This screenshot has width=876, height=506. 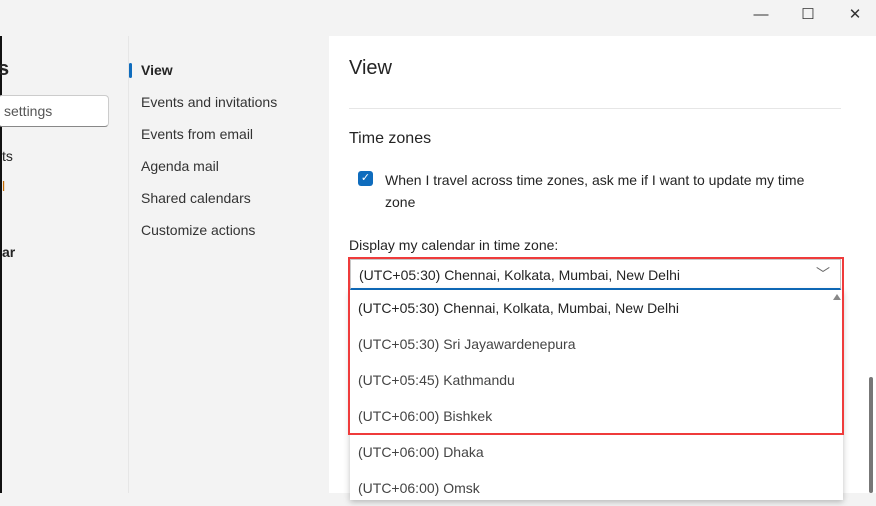 I want to click on nav-item-shared-calendars: Shared calendars, so click(x=196, y=198).